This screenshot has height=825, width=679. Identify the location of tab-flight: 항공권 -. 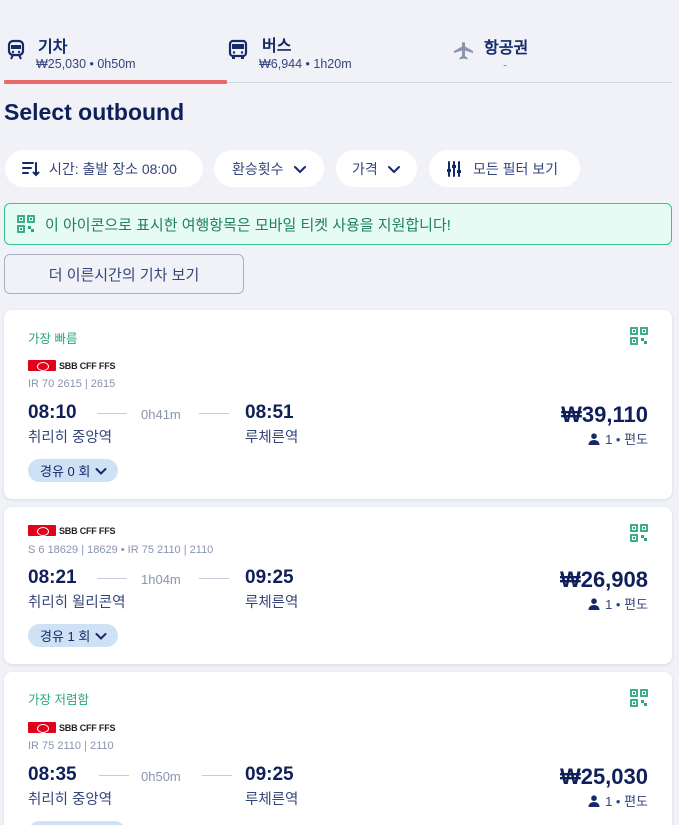
(560, 55).